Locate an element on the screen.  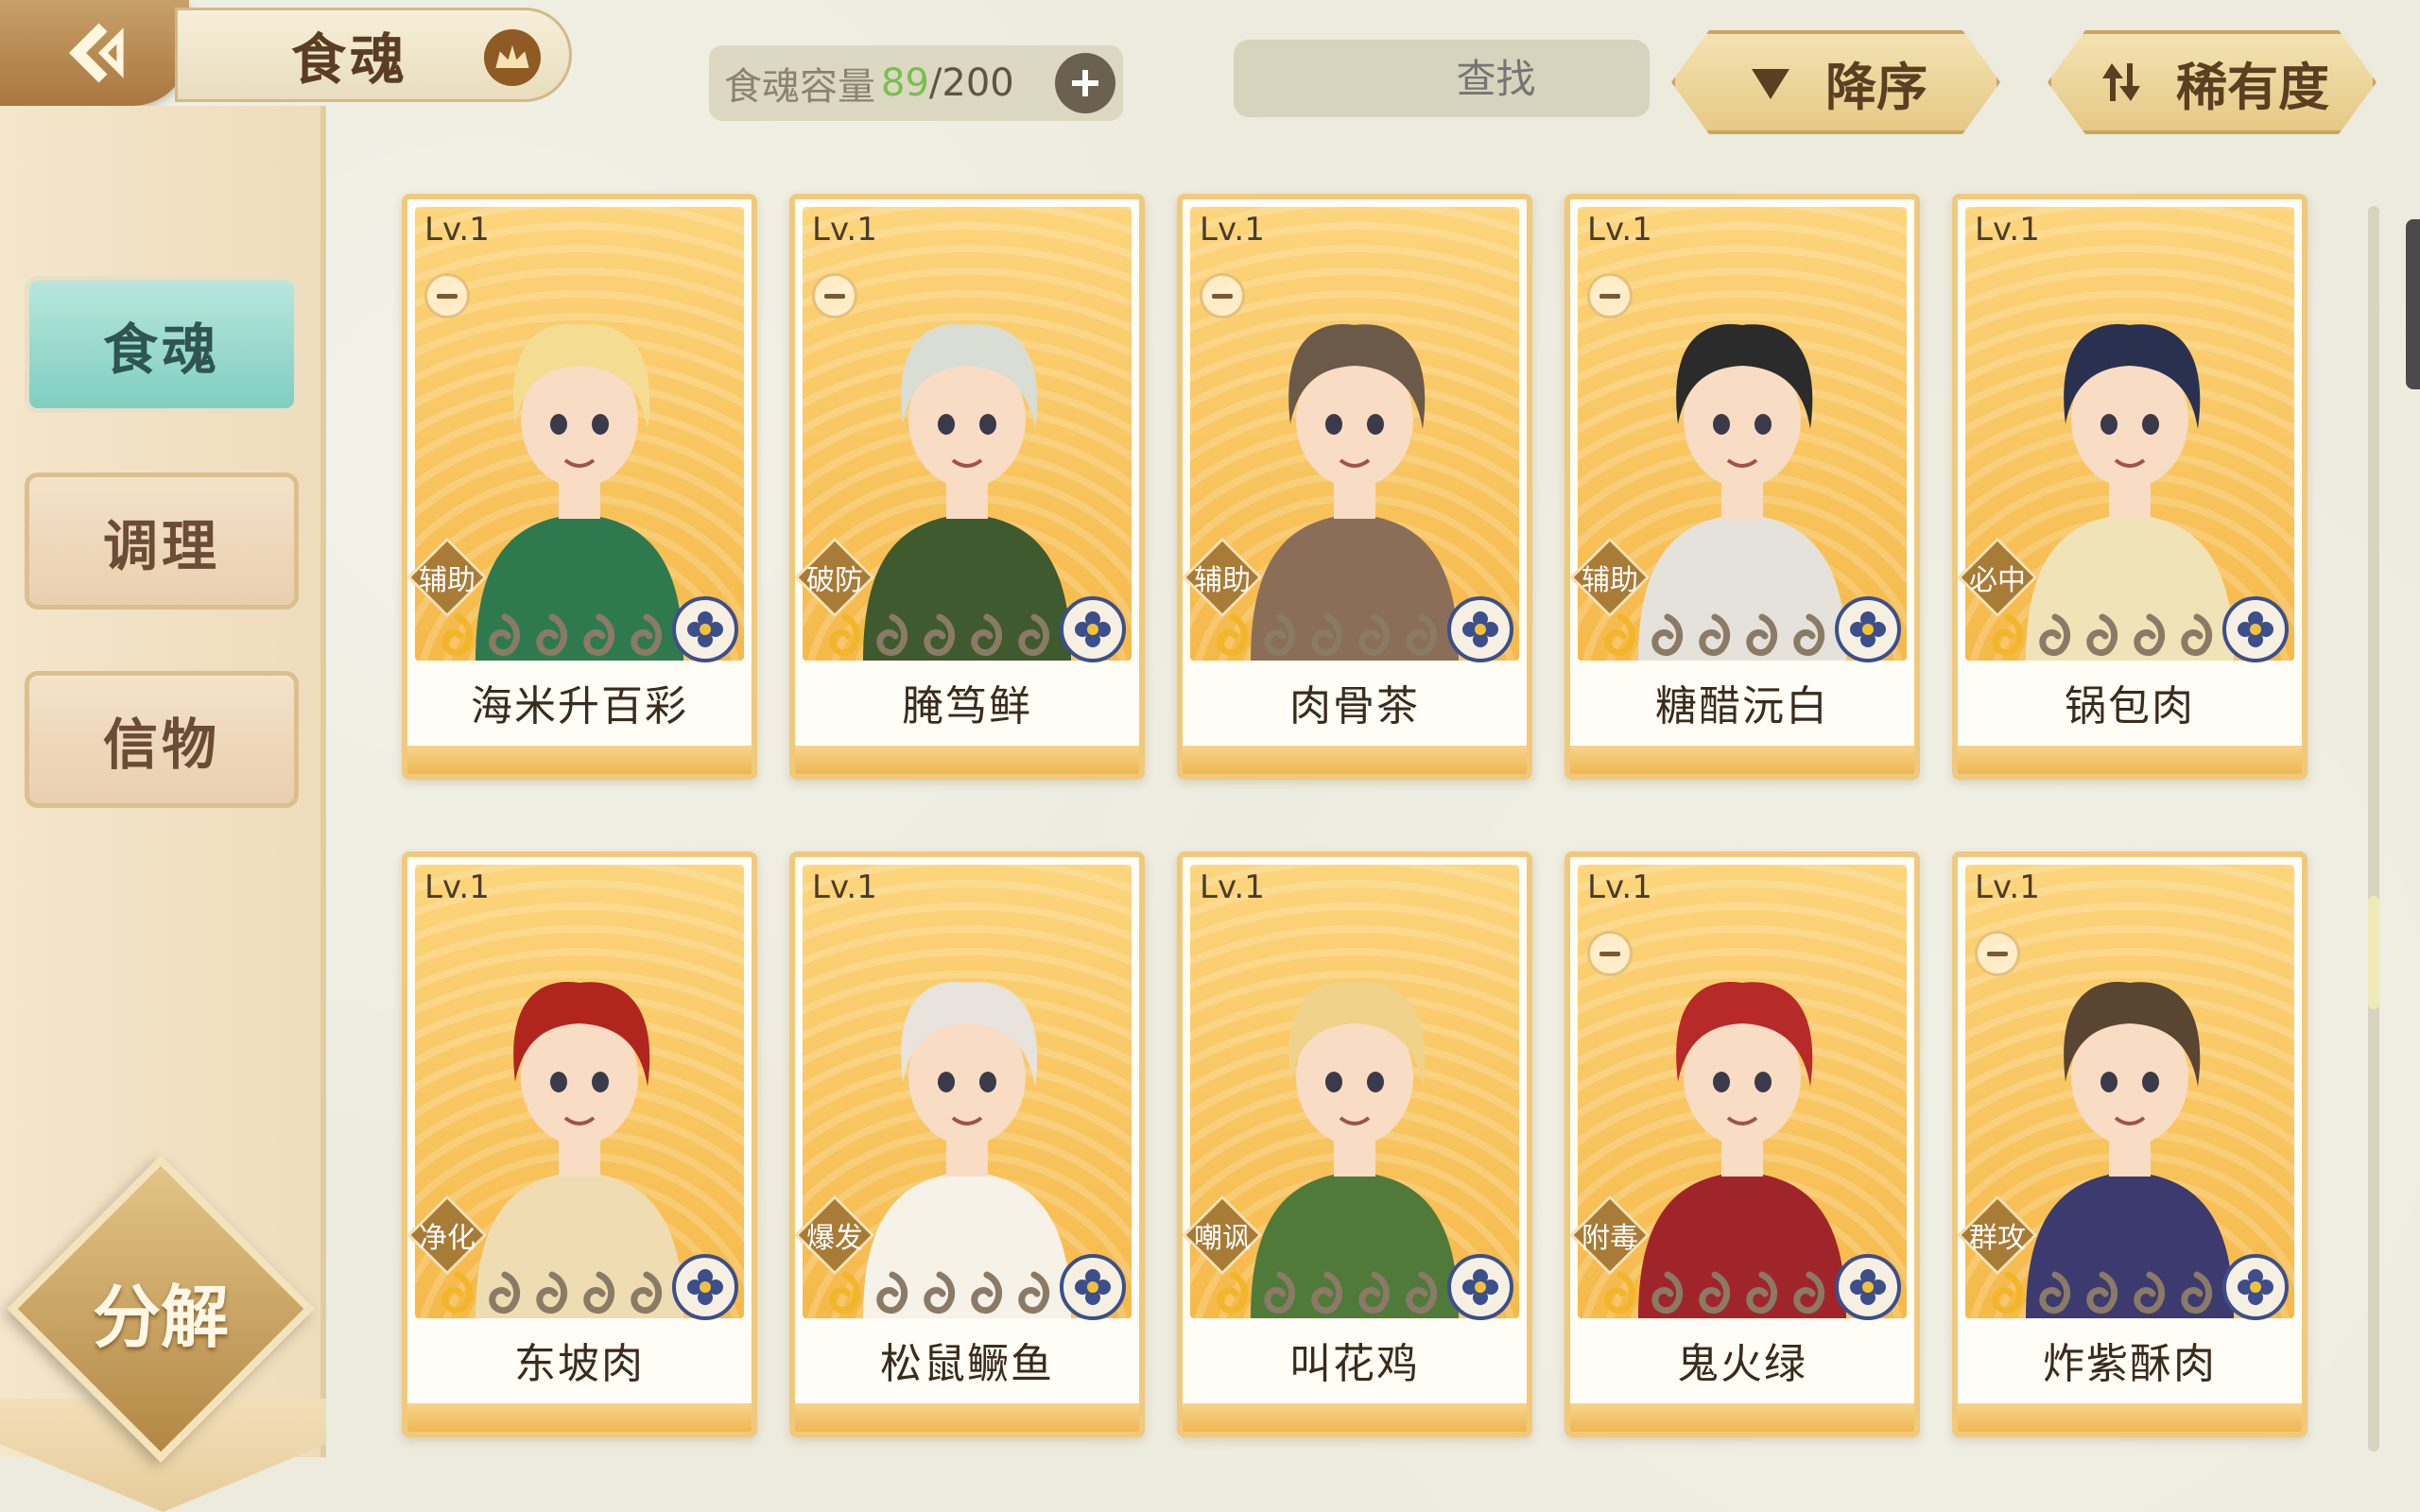
crown-icon is located at coordinates (512, 57).